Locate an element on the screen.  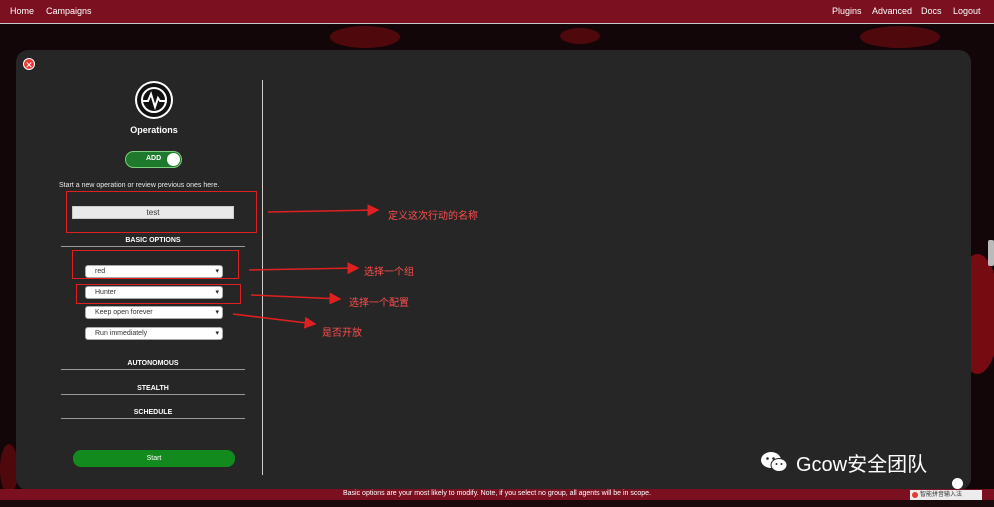
settings-icon is located at coordinates (957, 483).